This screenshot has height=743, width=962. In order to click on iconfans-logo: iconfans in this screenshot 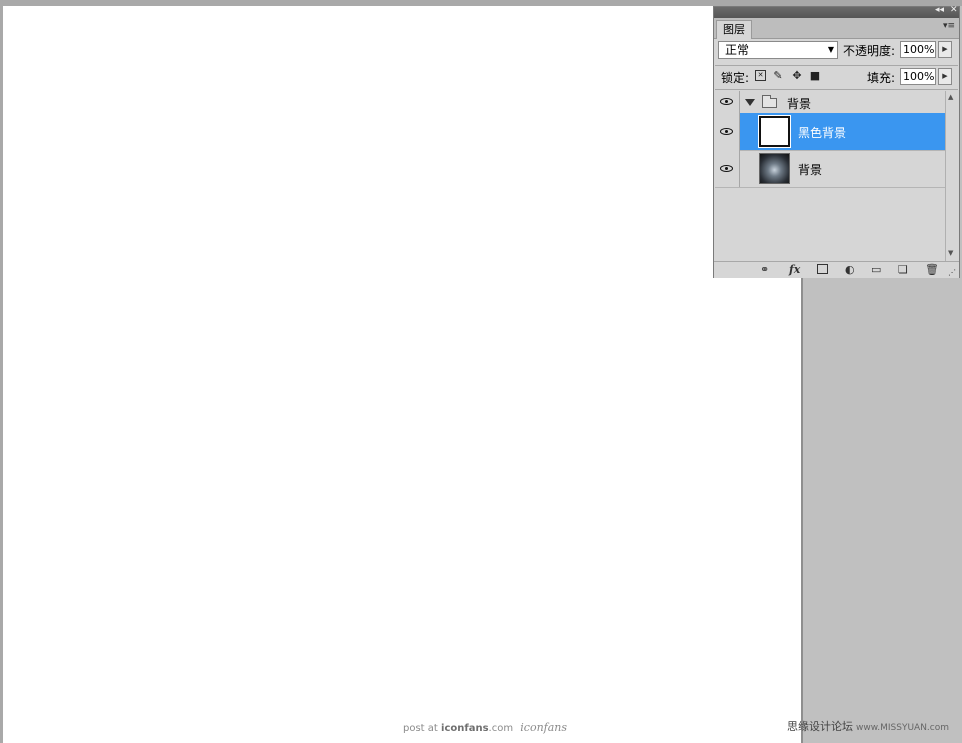, I will do `click(544, 727)`.